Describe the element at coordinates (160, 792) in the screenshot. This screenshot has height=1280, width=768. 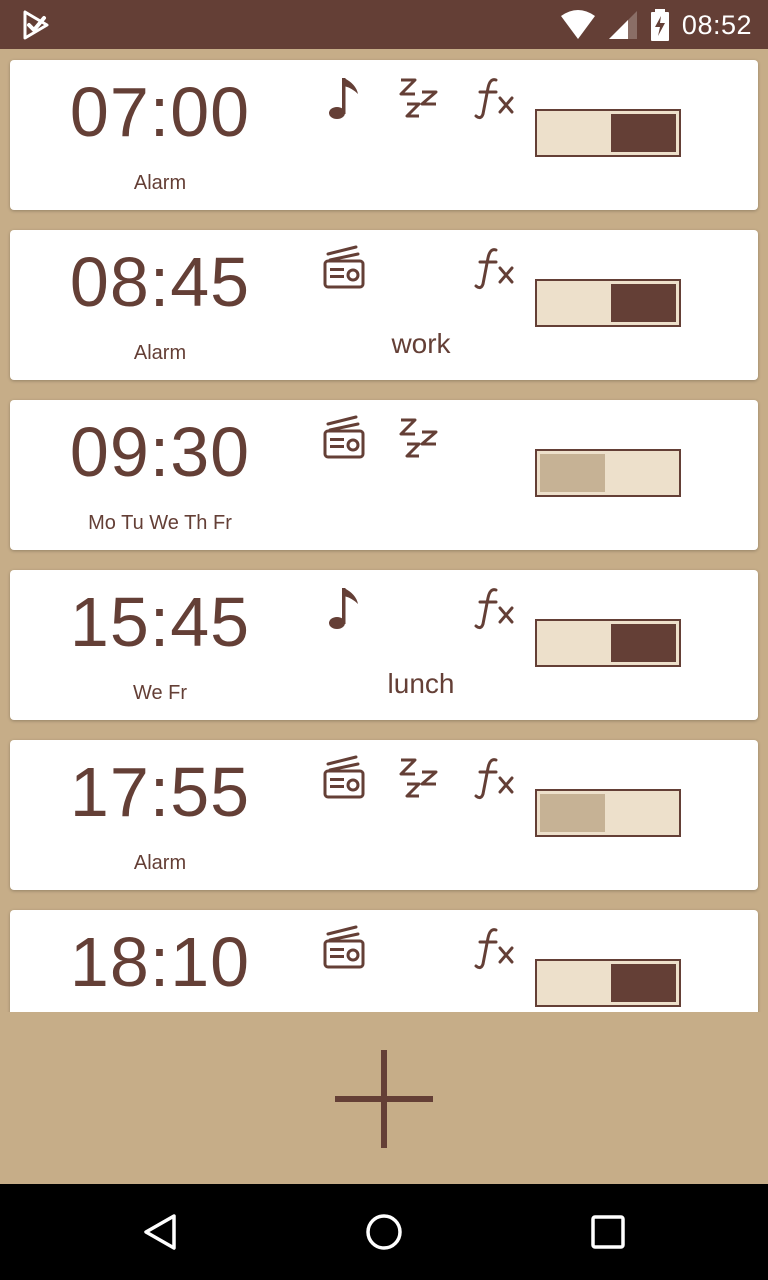
I see `alarm-time: 17:55` at that location.